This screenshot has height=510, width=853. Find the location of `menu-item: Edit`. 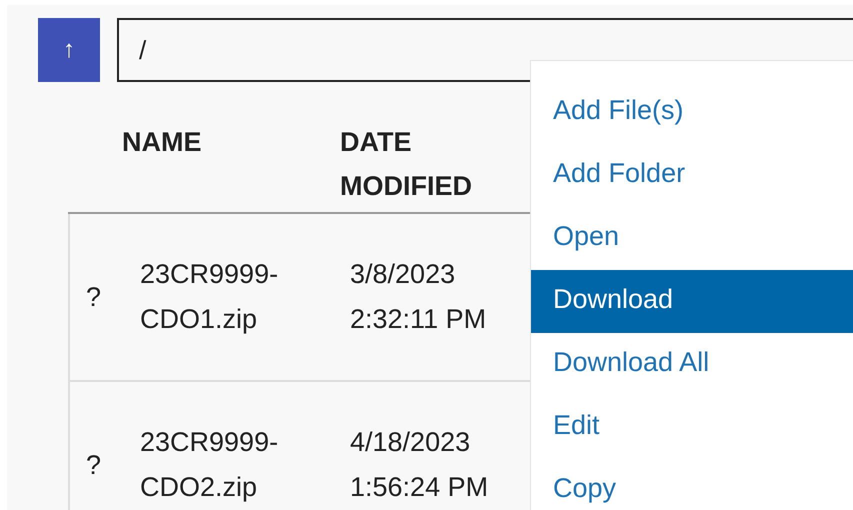

menu-item: Edit is located at coordinates (692, 427).